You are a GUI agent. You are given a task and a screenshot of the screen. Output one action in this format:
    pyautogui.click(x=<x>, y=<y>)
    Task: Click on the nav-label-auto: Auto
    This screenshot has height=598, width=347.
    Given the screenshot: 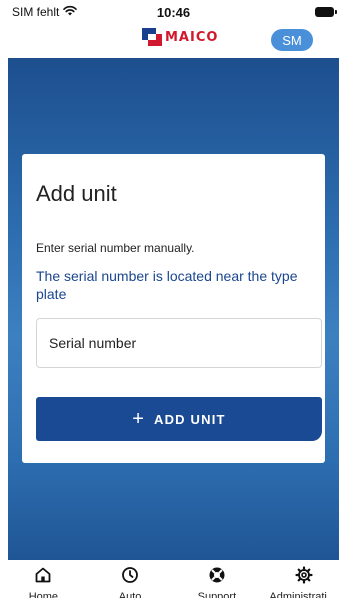 What is the action you would take?
    pyautogui.click(x=130, y=594)
    